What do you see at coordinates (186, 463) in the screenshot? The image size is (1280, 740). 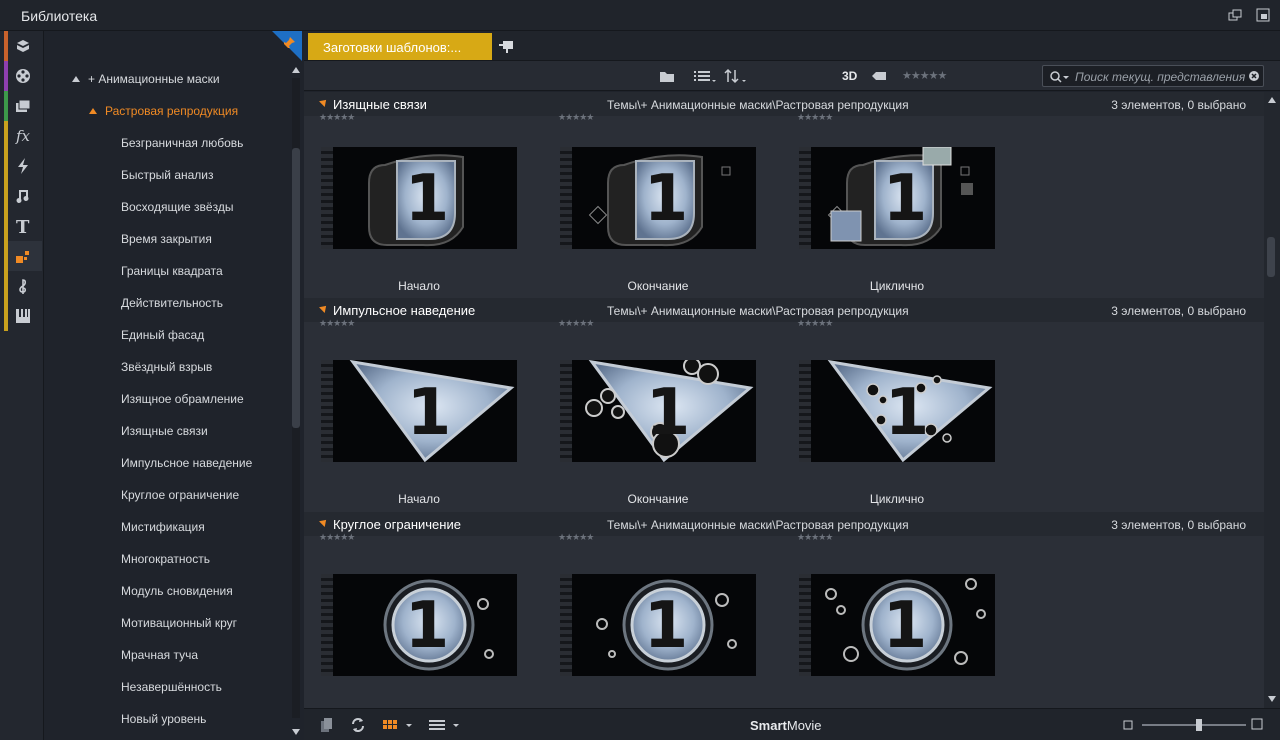 I see `tree-item: Импульсное наведение` at bounding box center [186, 463].